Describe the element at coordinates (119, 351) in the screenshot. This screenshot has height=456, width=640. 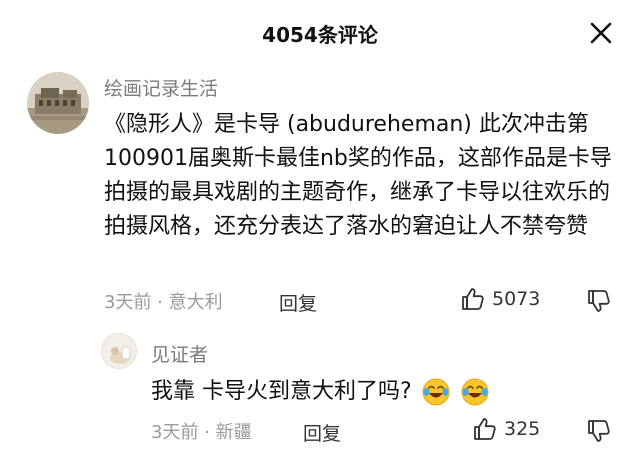
I see `reply-avatar` at that location.